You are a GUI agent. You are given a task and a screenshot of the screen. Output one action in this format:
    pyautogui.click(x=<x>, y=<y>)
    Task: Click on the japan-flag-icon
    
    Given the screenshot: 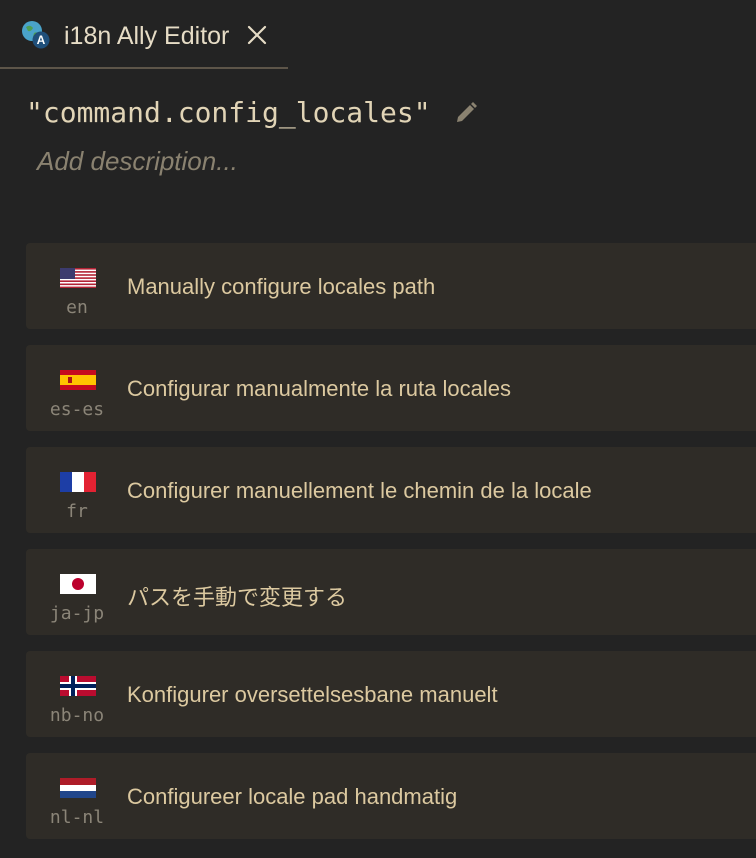 What is the action you would take?
    pyautogui.click(x=78, y=584)
    